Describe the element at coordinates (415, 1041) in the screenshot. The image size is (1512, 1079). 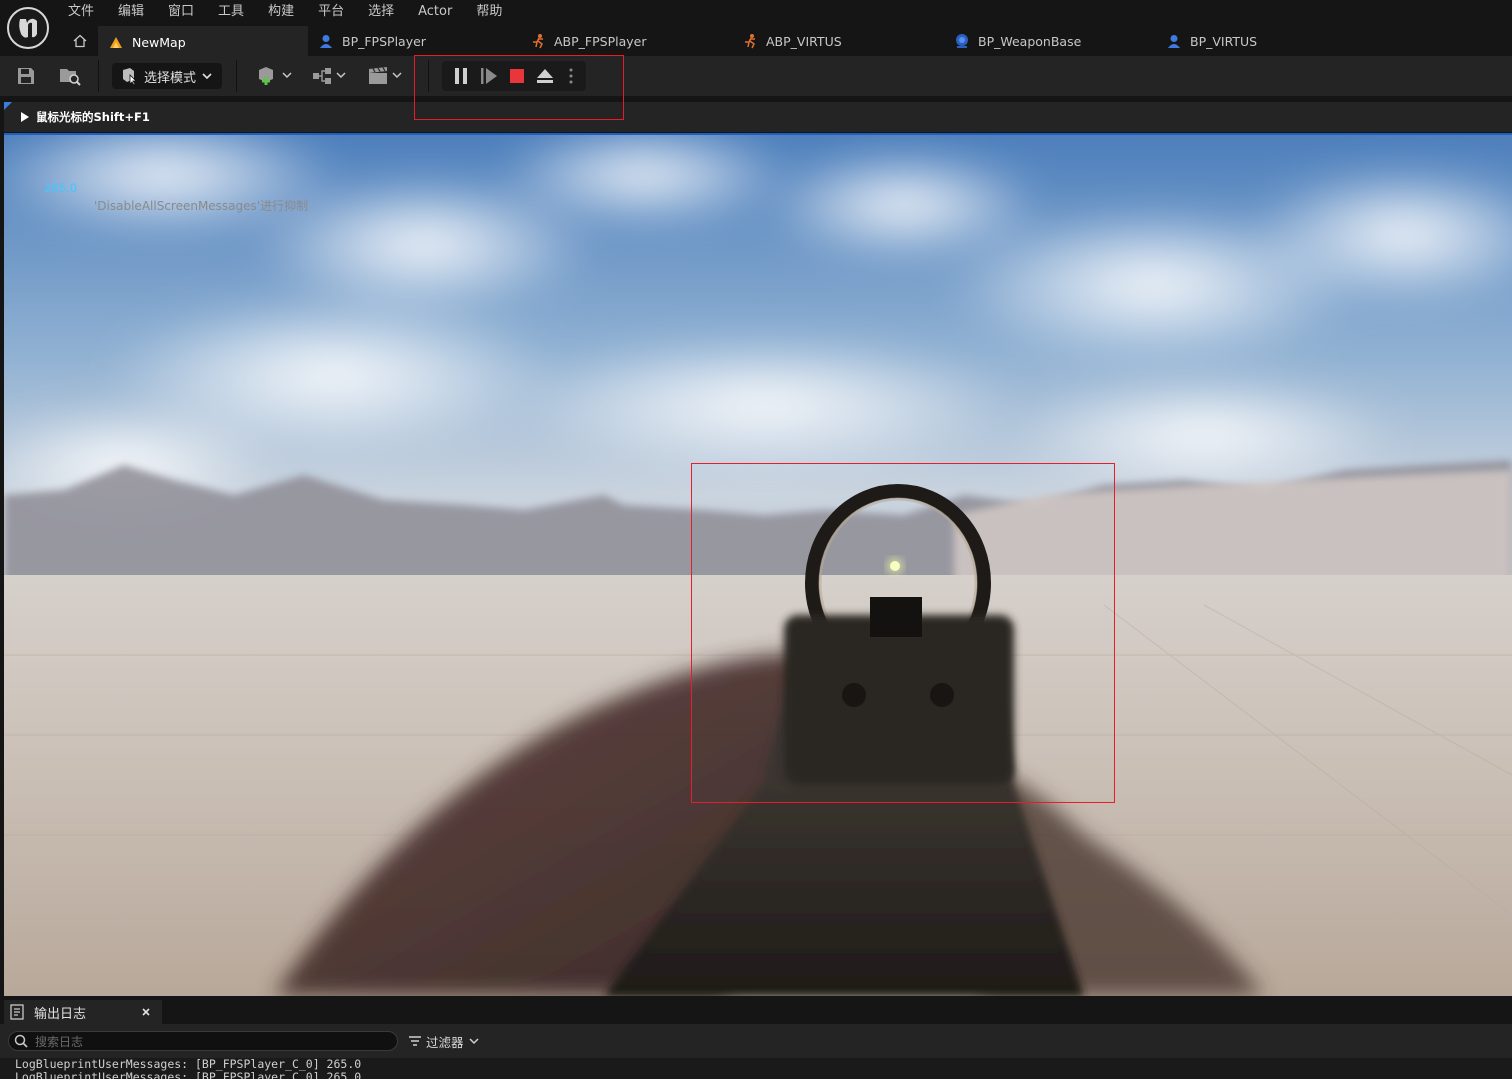
I see `filter-icon` at that location.